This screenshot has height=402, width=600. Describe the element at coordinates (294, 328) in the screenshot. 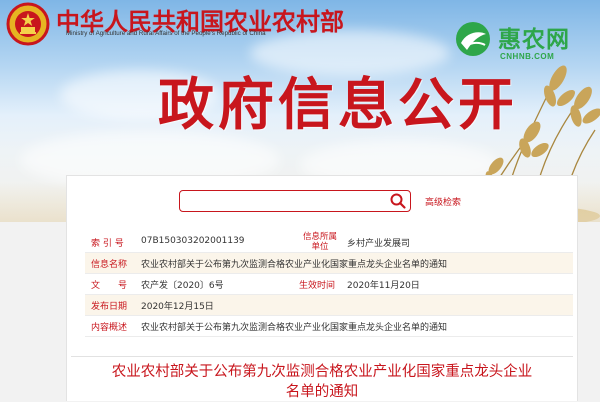

I see `summary-value: 农业农村部关于公布第九次监测合格农业产业化国家重点龙头企业名单的通知` at that location.